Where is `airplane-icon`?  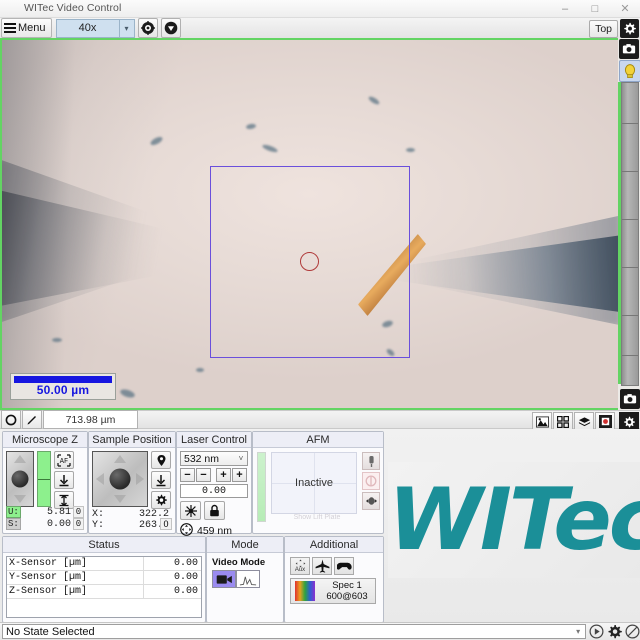
airplane-icon is located at coordinates (322, 566).